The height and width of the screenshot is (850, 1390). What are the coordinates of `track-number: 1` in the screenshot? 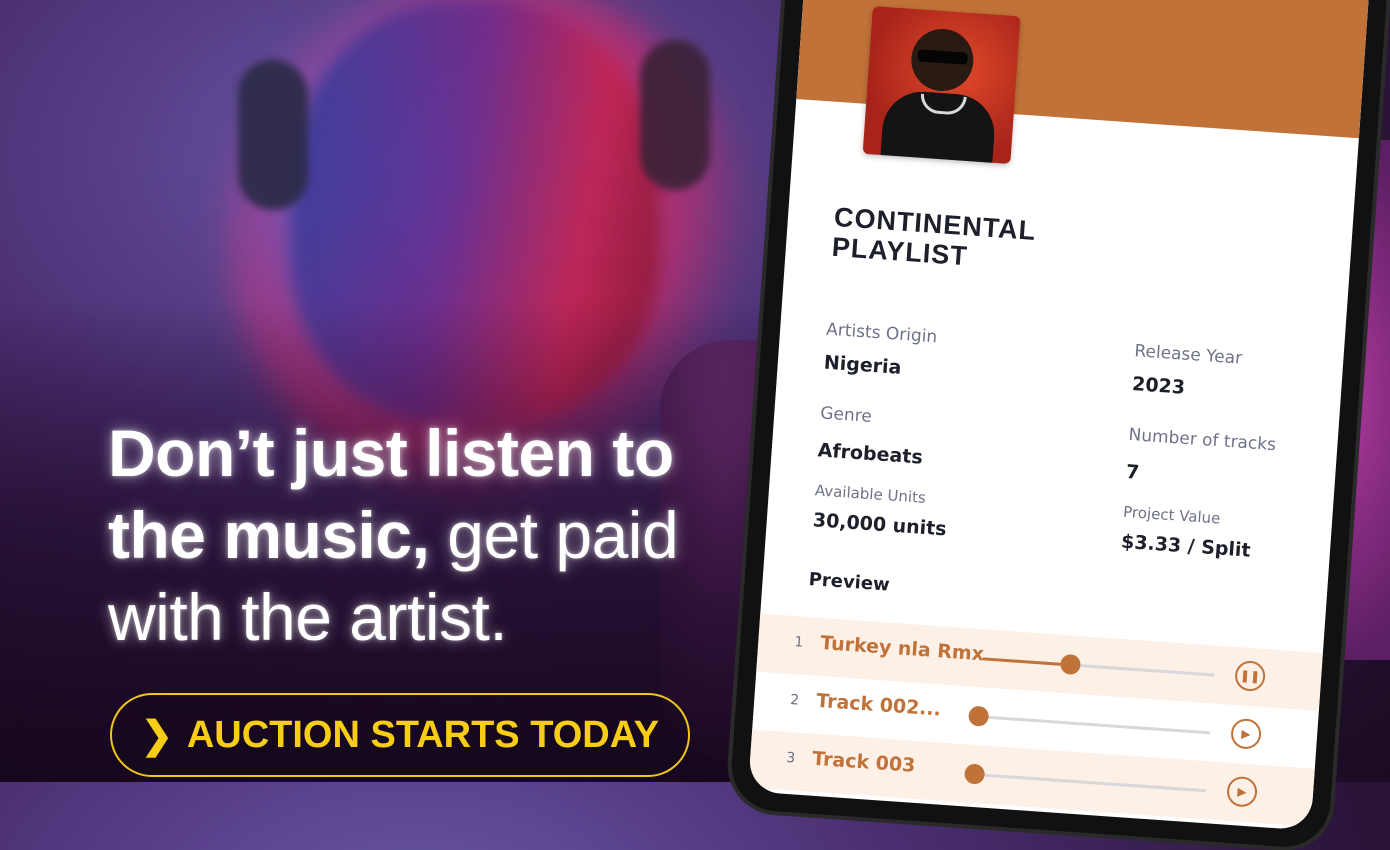 It's located at (798, 642).